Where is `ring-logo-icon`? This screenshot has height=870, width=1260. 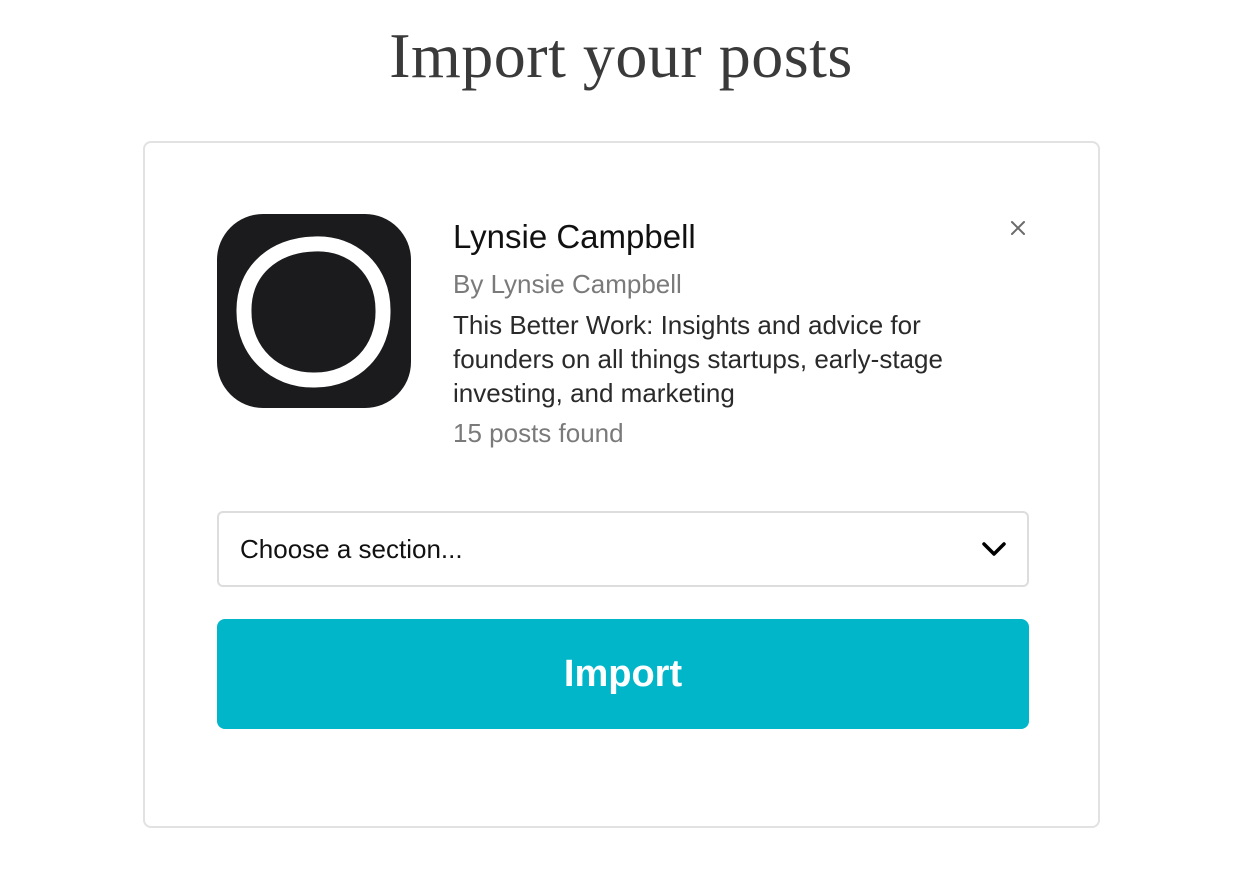
ring-logo-icon is located at coordinates (313, 312).